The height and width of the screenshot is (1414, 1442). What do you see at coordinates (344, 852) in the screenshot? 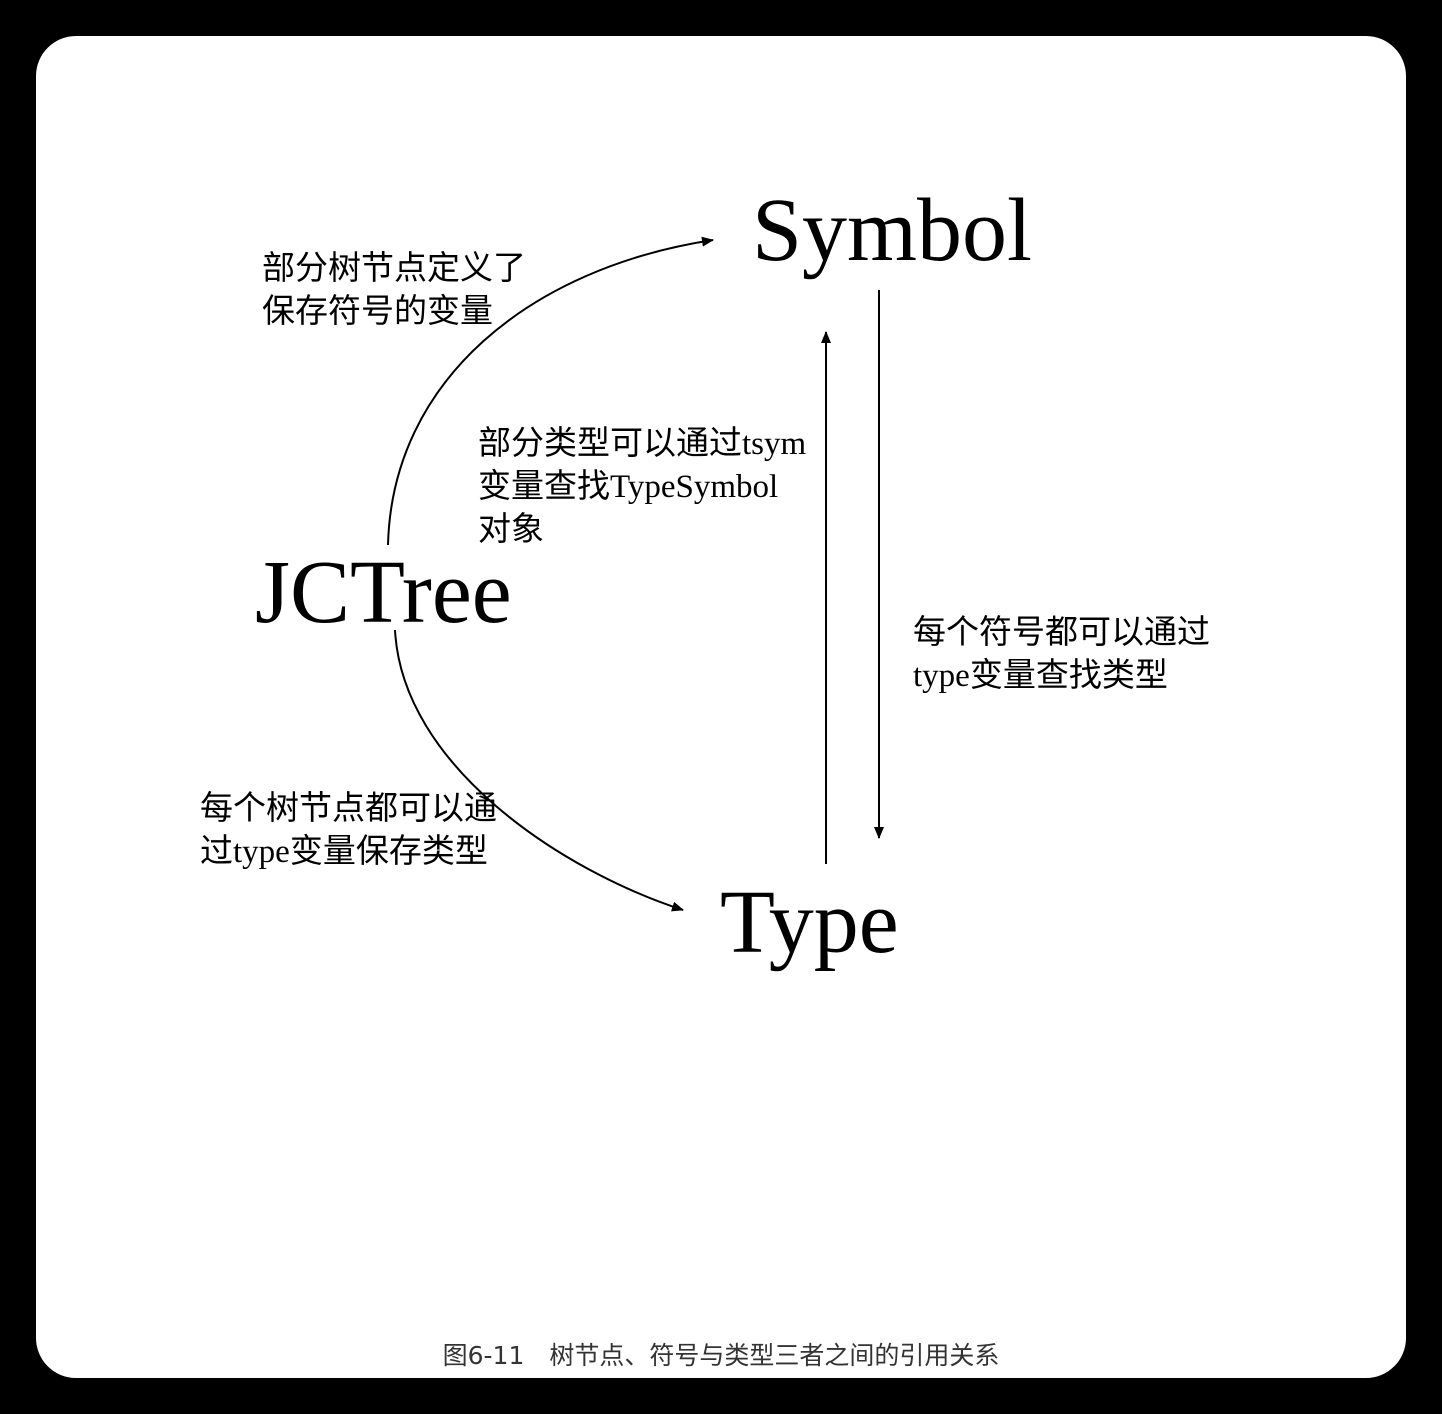
I see `label-line: 过type变量保存类型` at bounding box center [344, 852].